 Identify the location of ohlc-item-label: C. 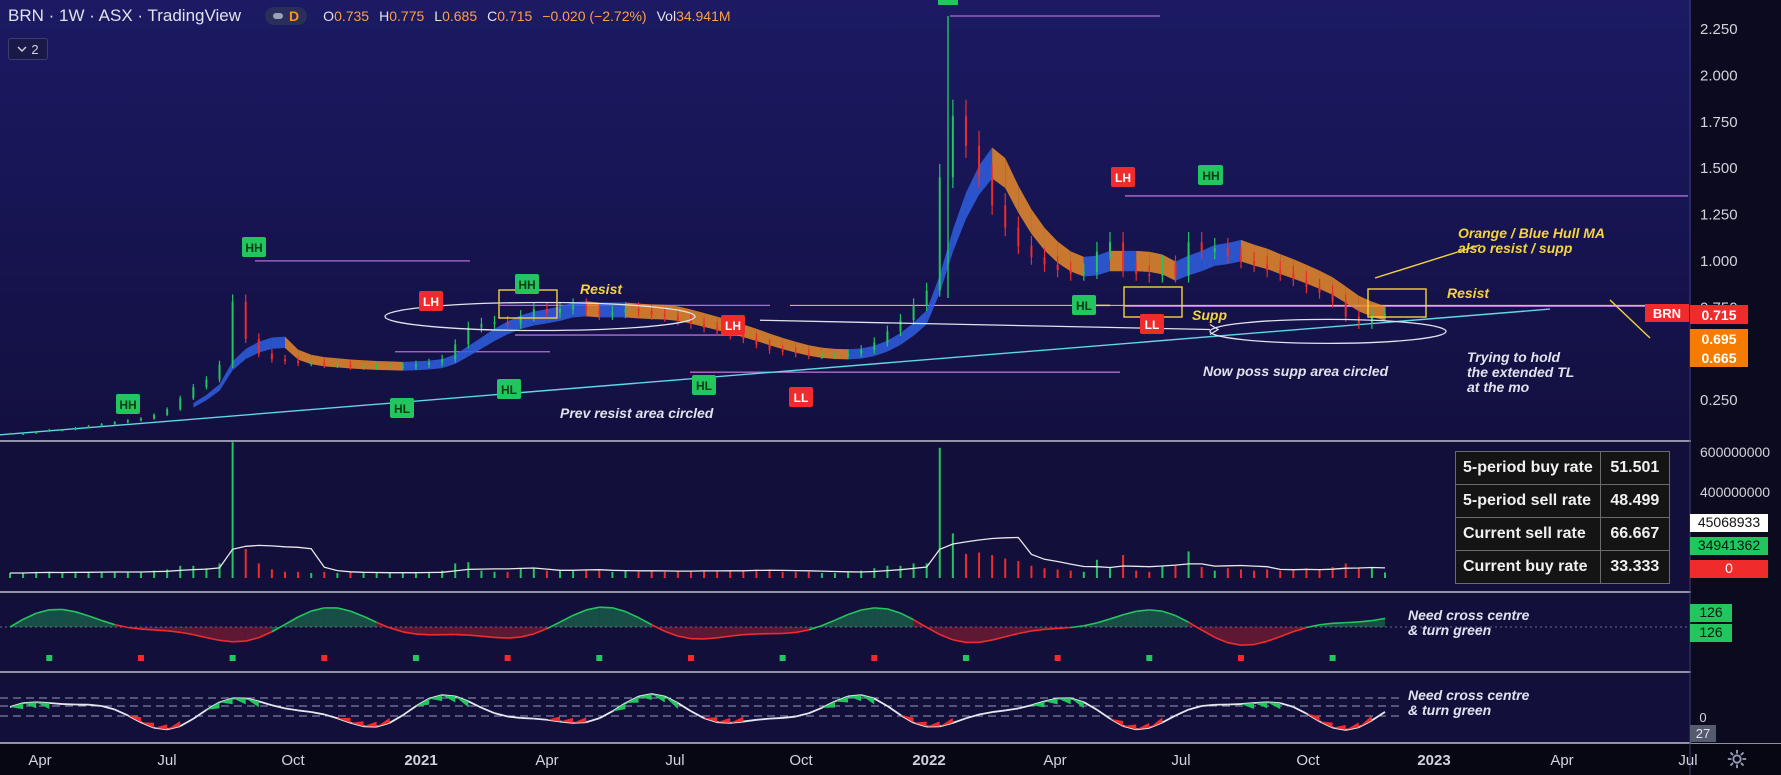
(492, 16).